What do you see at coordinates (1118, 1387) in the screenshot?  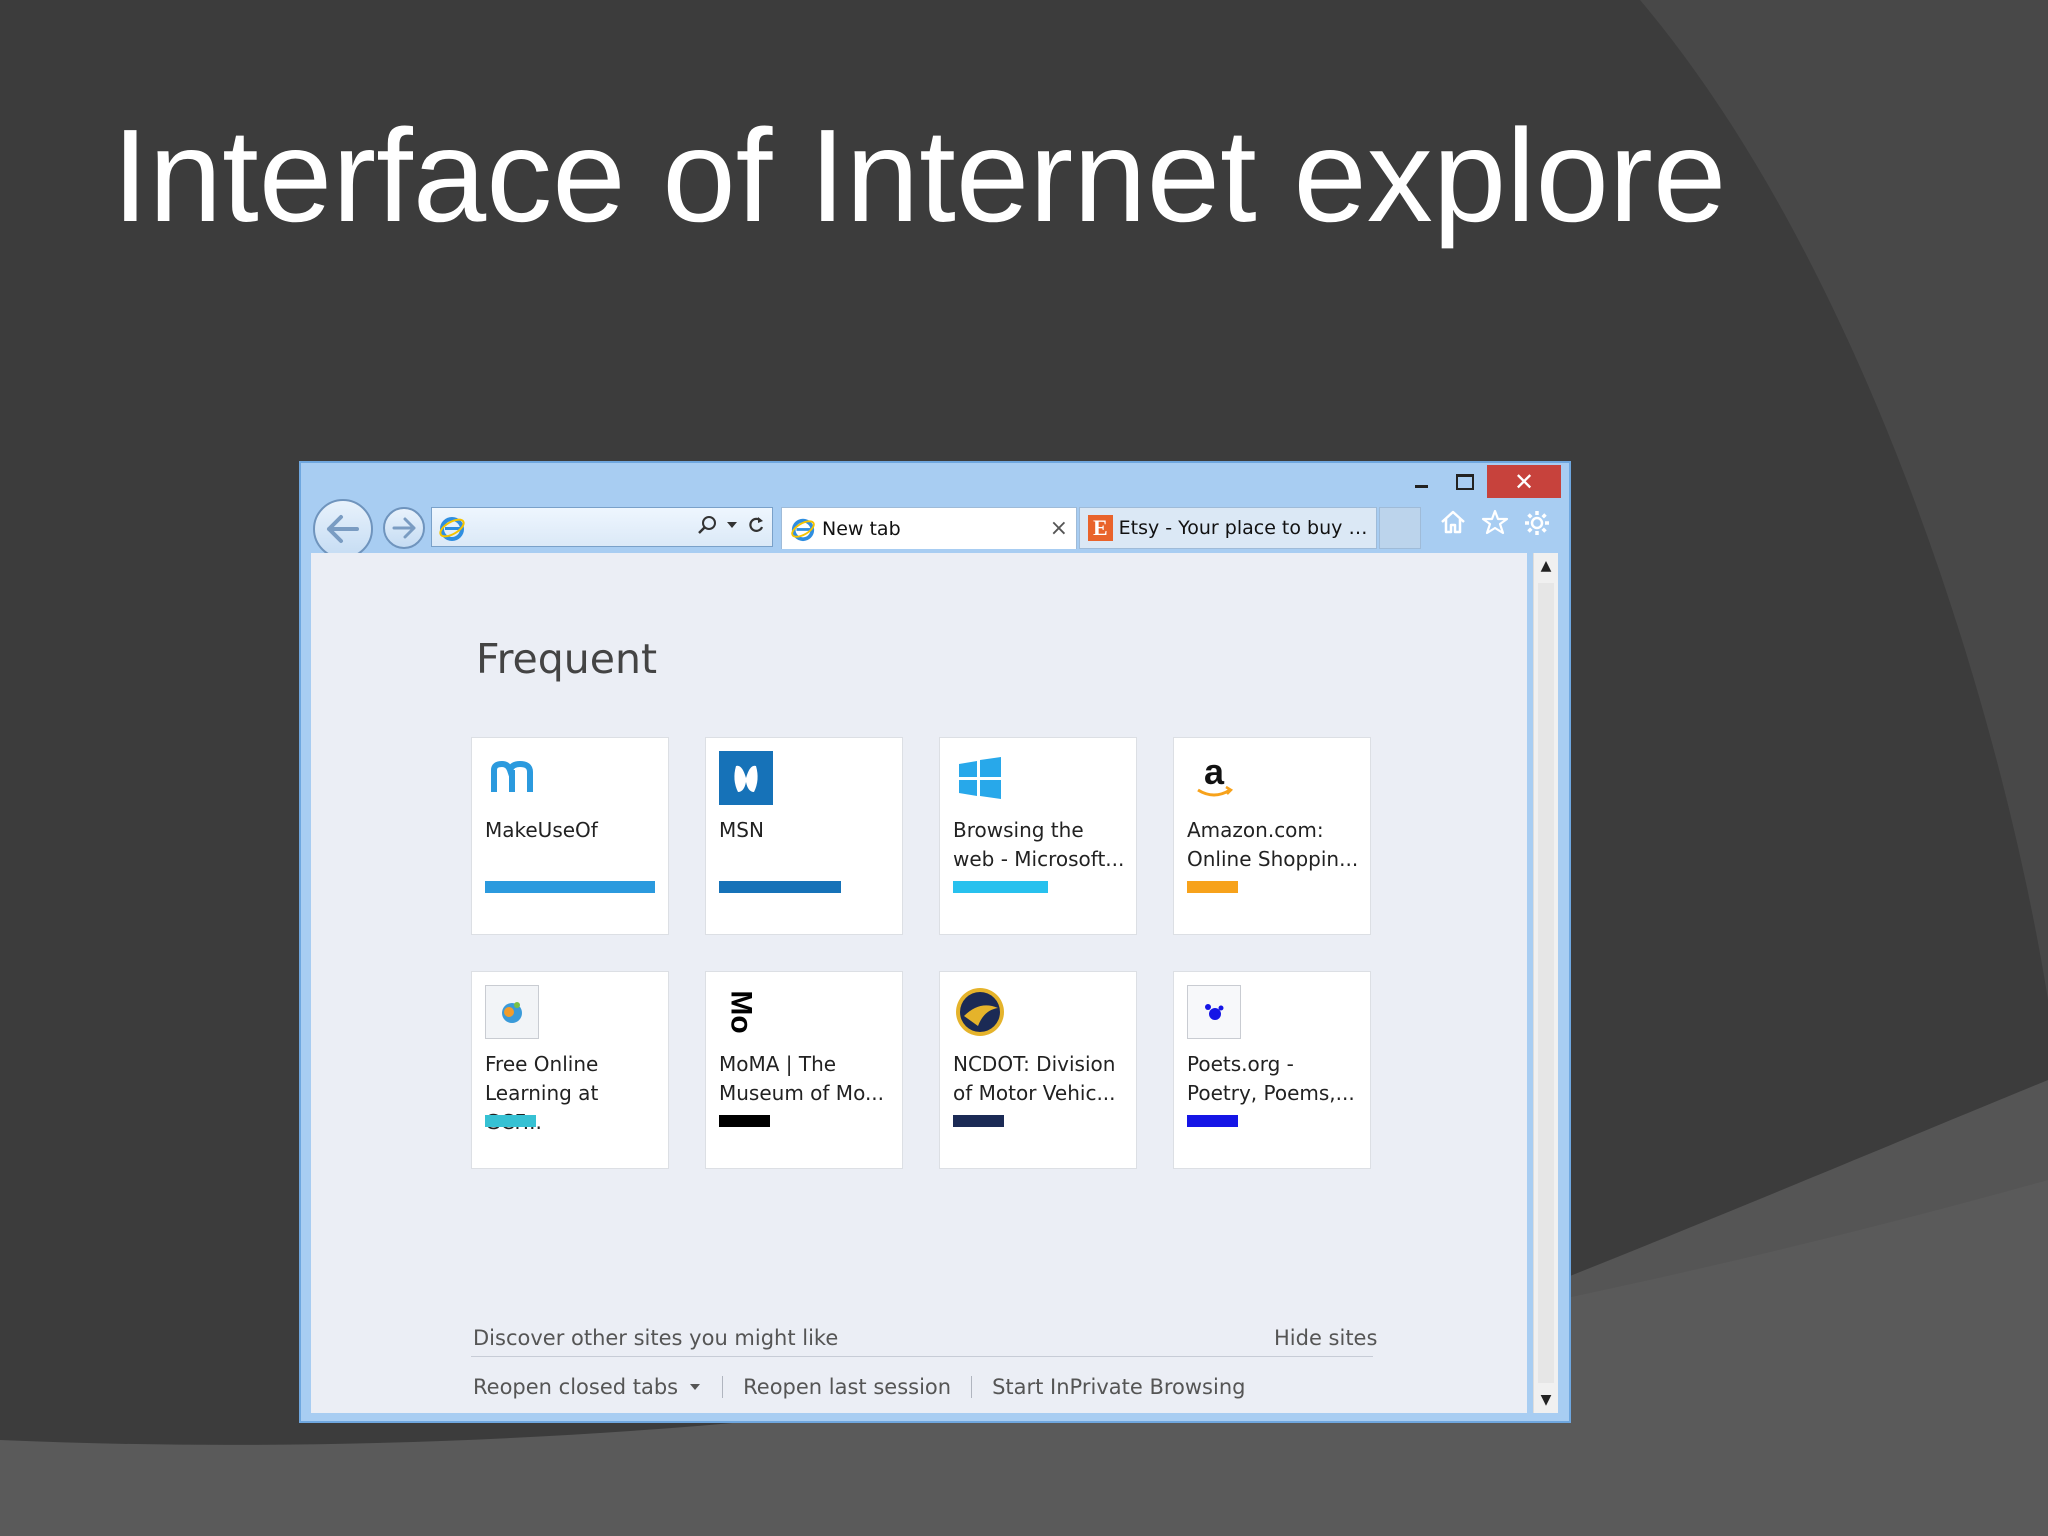 I see `start-inprivate-link: Start InPrivate Browsing` at bounding box center [1118, 1387].